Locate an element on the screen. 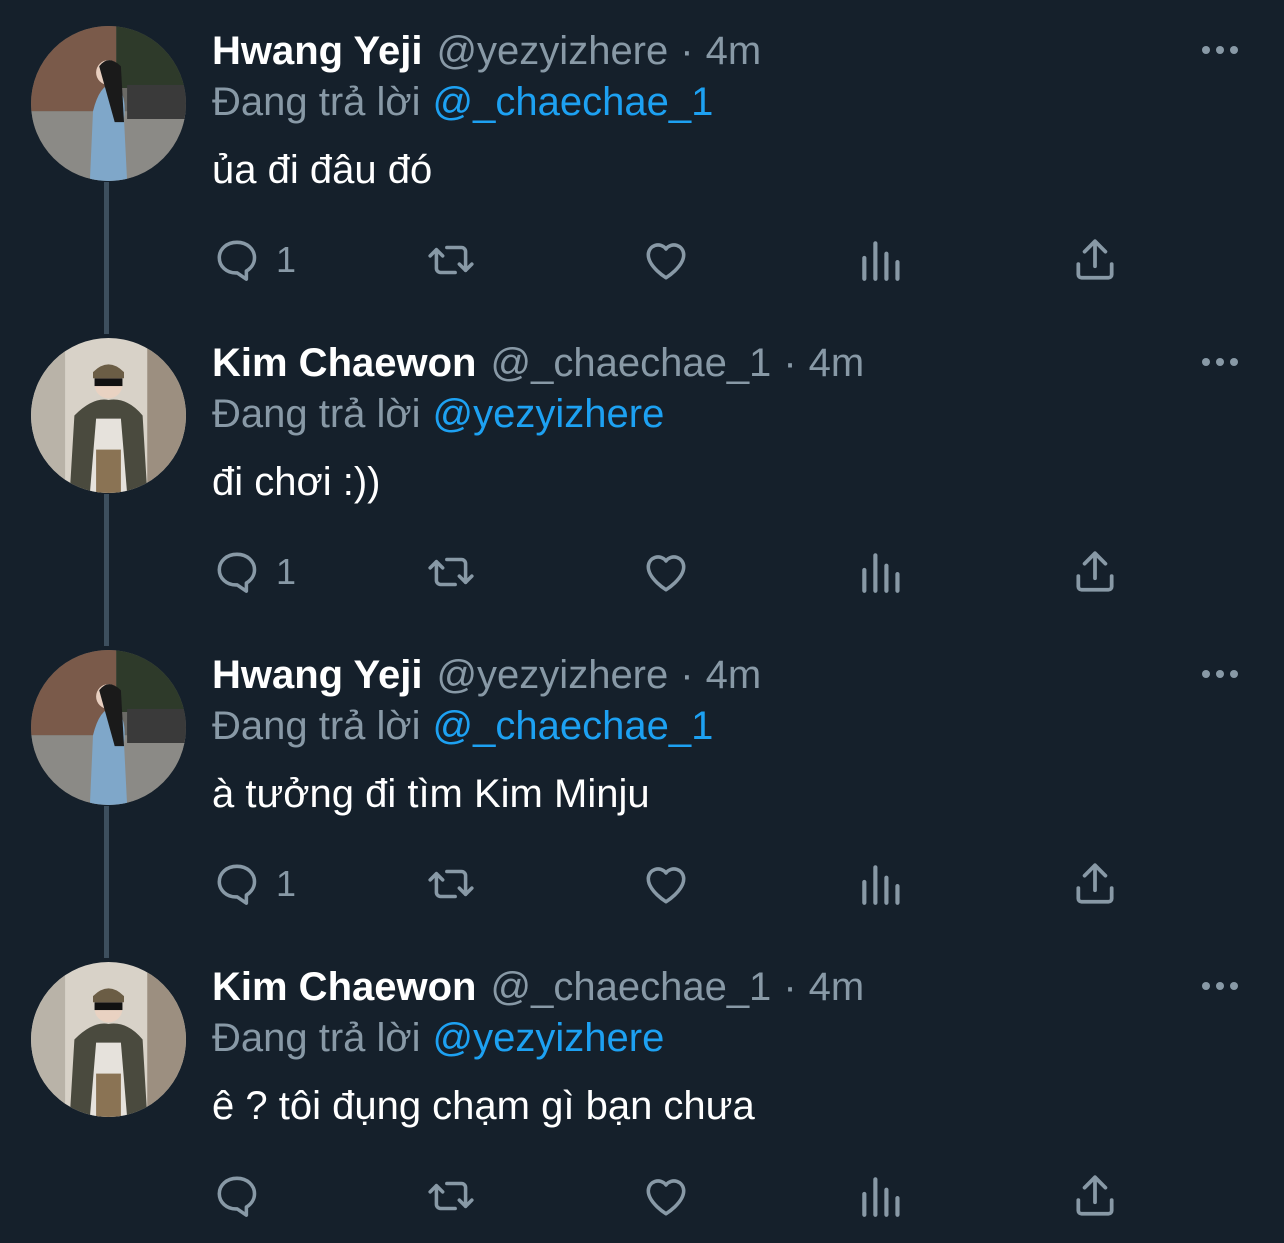  tweet-text: ê ? tôi đụng chạm gì bạn chưa is located at coordinates (483, 1106).